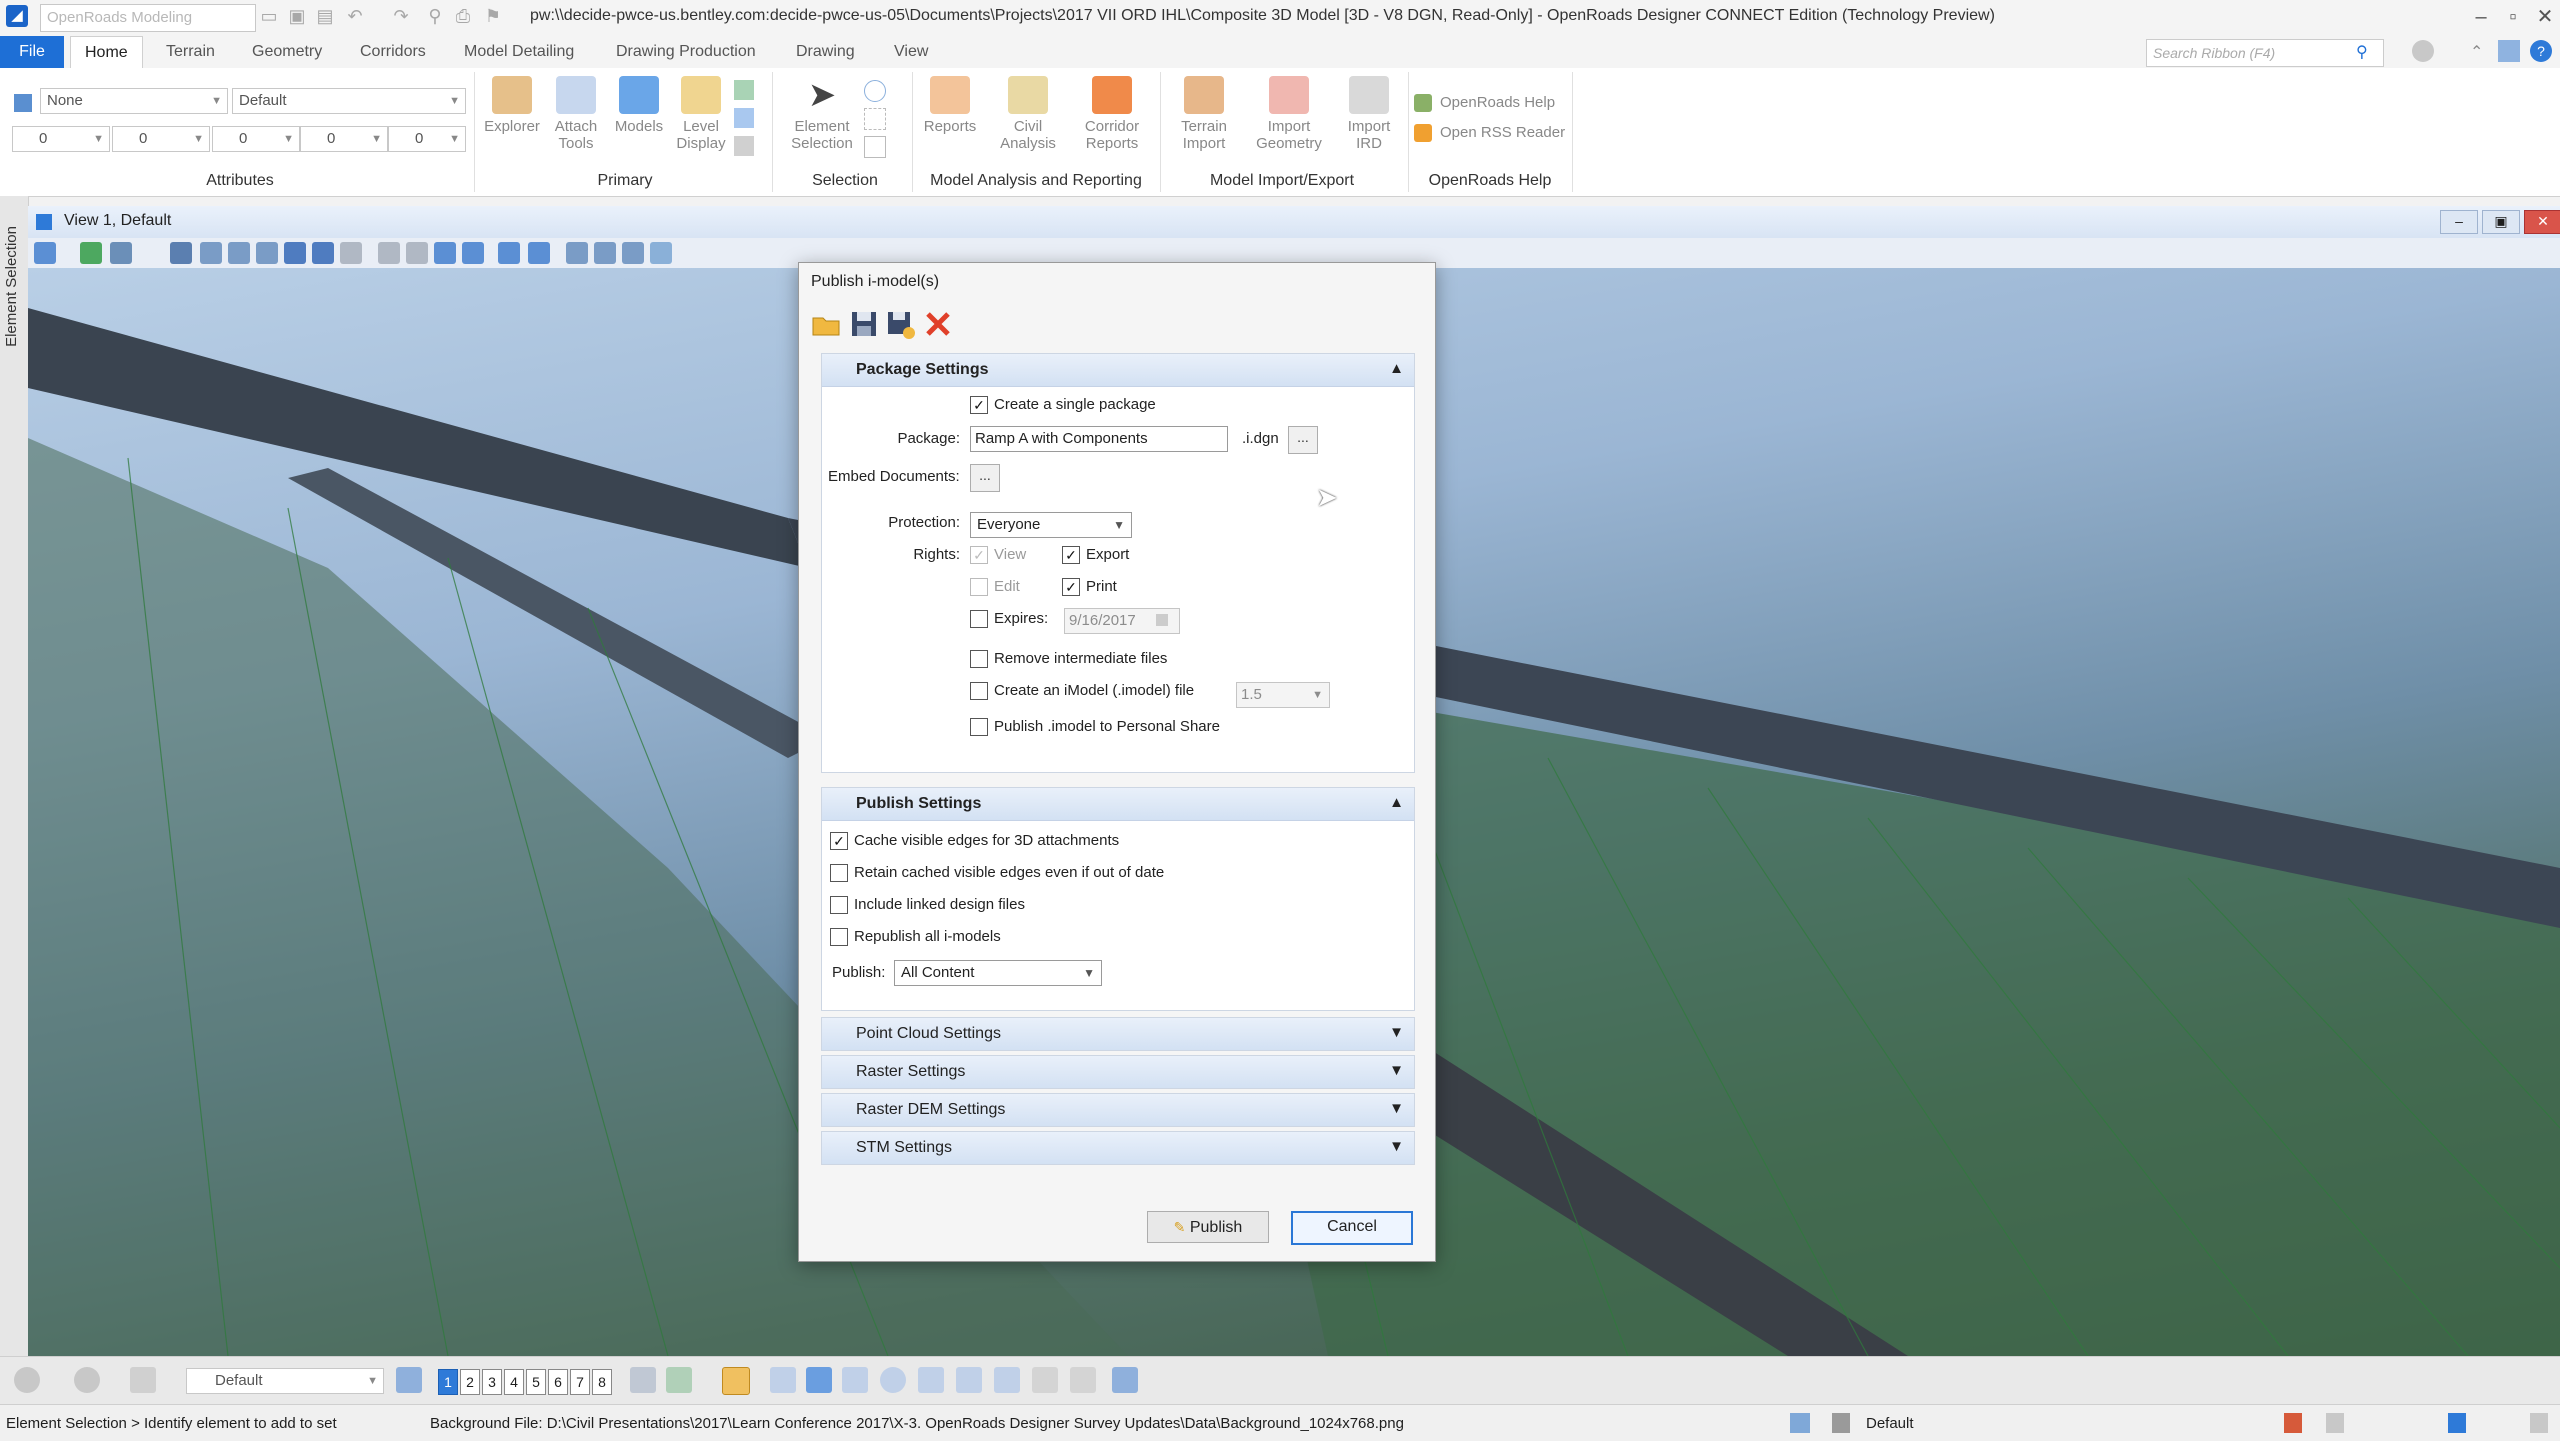 This screenshot has width=2560, height=1441. I want to click on raster-dem-settings-section: Raster DEM Settings ▼, so click(1118, 1110).